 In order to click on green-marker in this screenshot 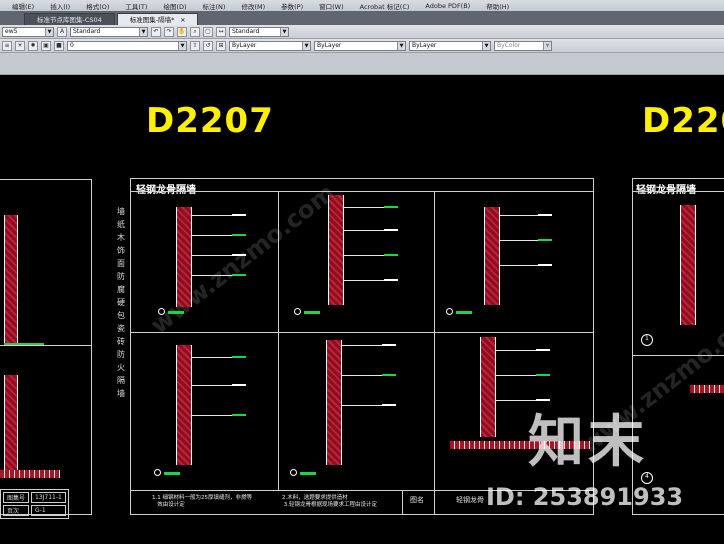, I will do `click(24, 344)`.